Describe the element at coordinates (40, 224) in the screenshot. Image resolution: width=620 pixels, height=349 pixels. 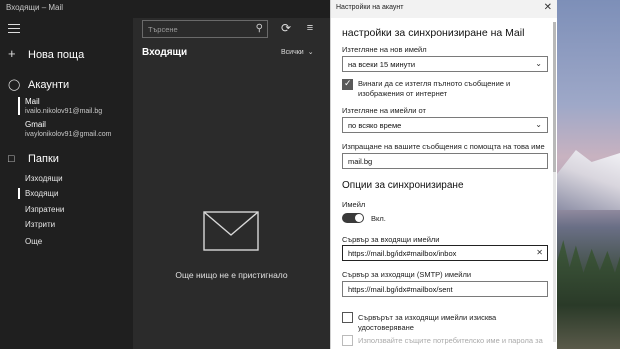
I see `folder-item-deleted: Изтрити` at that location.